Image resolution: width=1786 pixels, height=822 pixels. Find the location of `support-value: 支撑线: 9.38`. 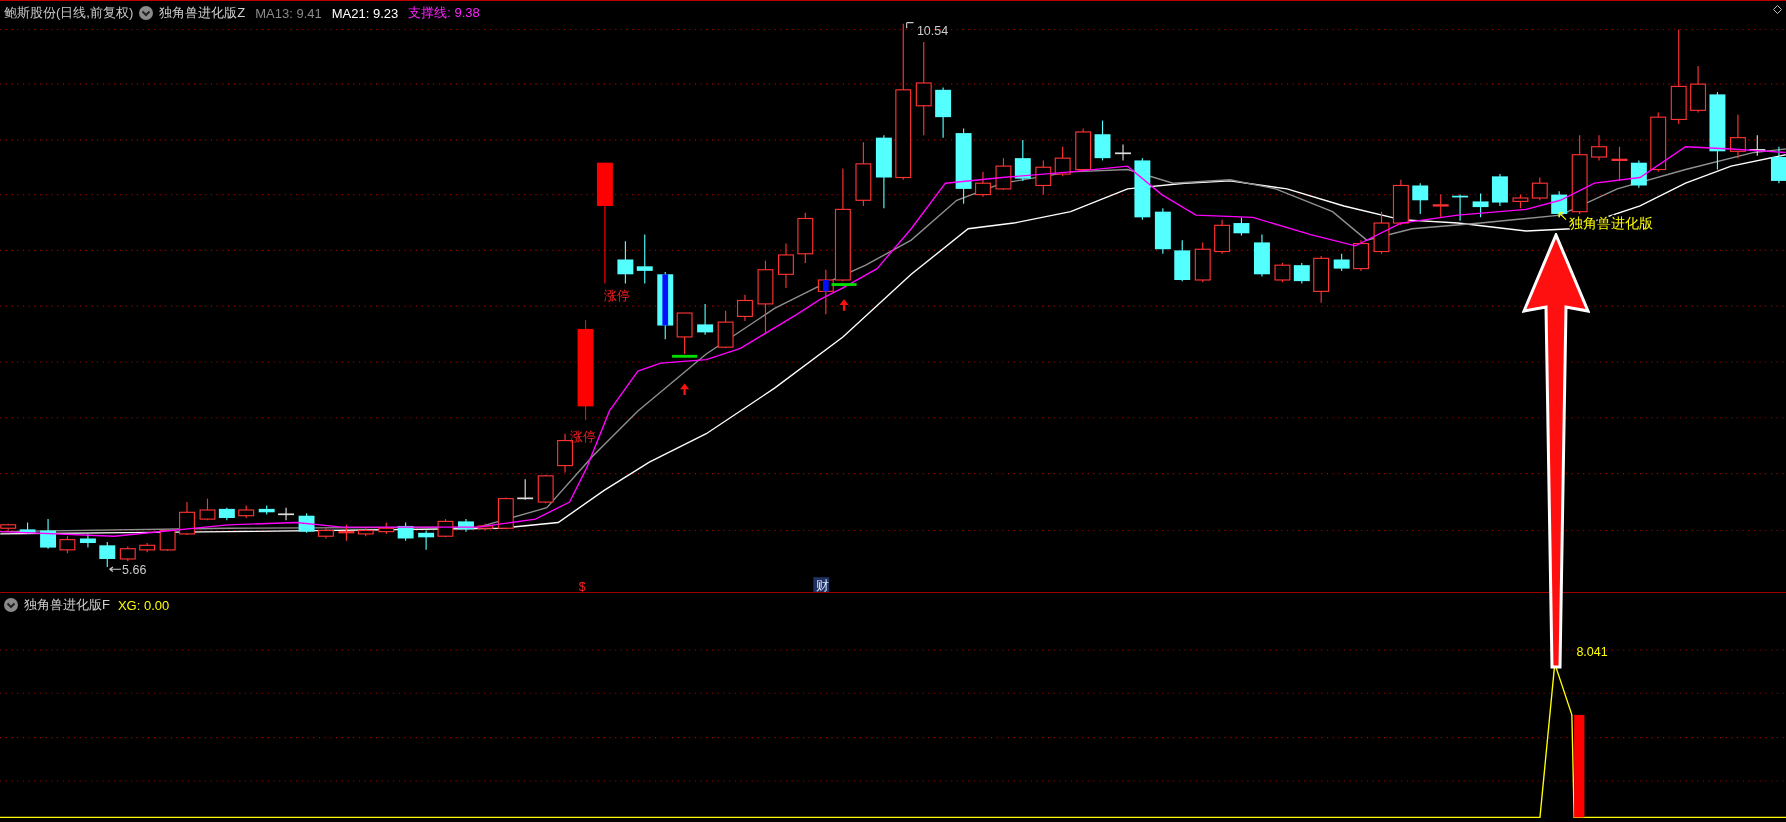

support-value: 支撑线: 9.38 is located at coordinates (444, 13).